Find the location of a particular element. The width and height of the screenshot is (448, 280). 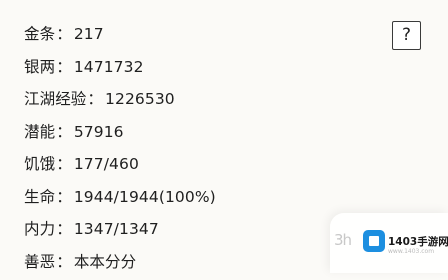

stat-label: 善恶 is located at coordinates (39, 262).